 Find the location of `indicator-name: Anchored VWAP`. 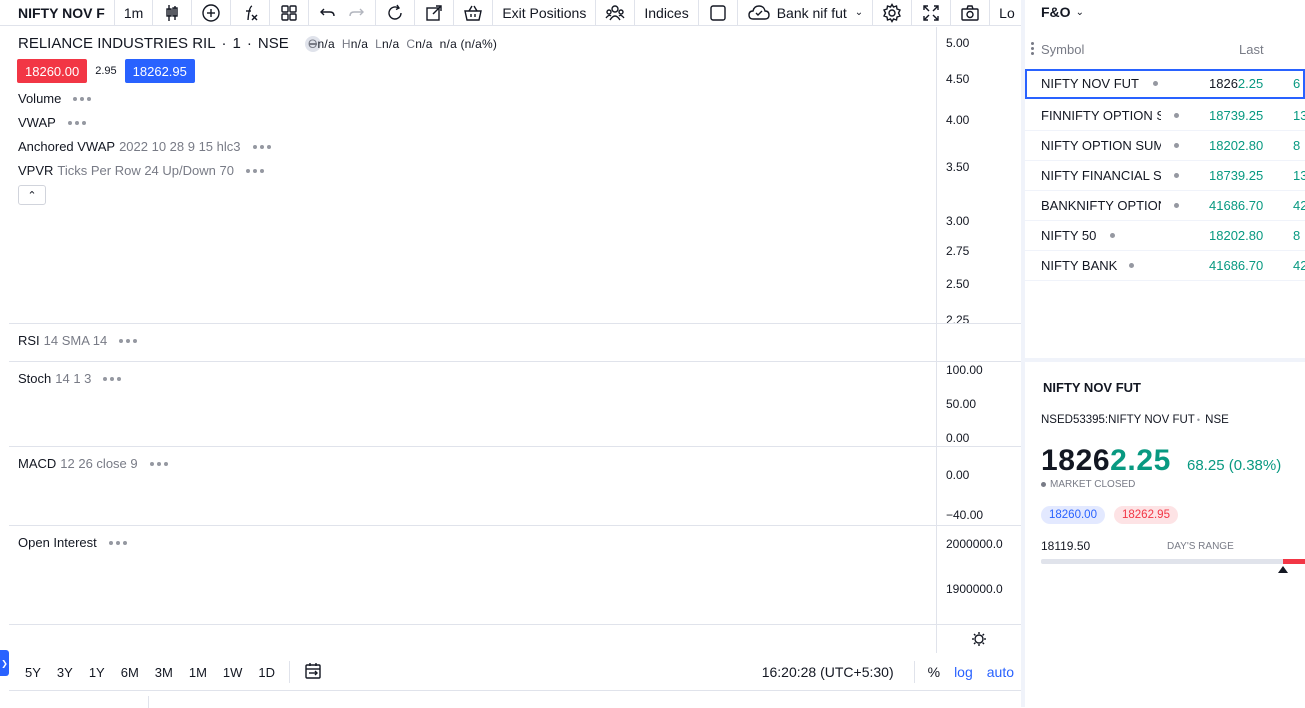

indicator-name: Anchored VWAP is located at coordinates (67, 146).